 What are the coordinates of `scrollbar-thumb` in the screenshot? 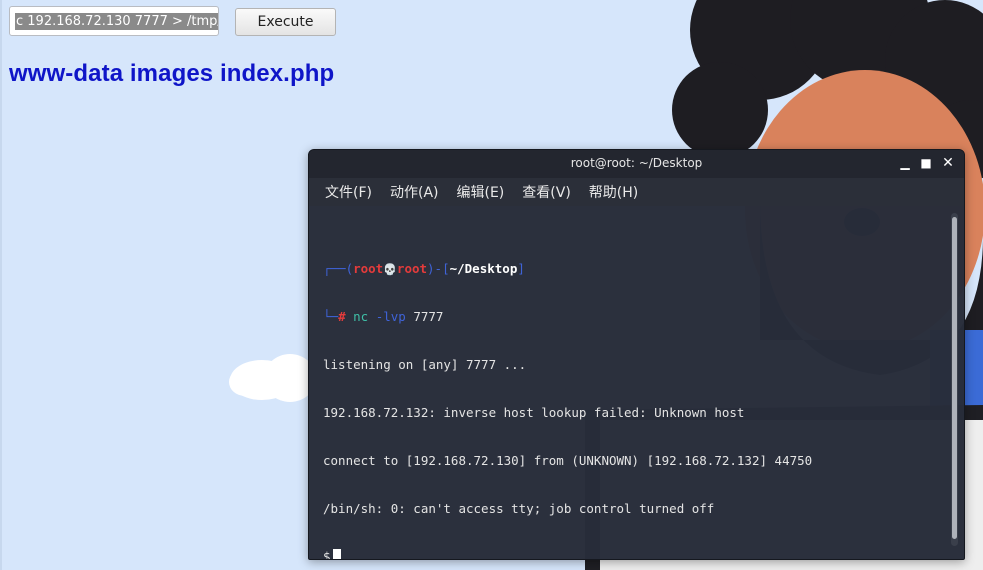 It's located at (954, 378).